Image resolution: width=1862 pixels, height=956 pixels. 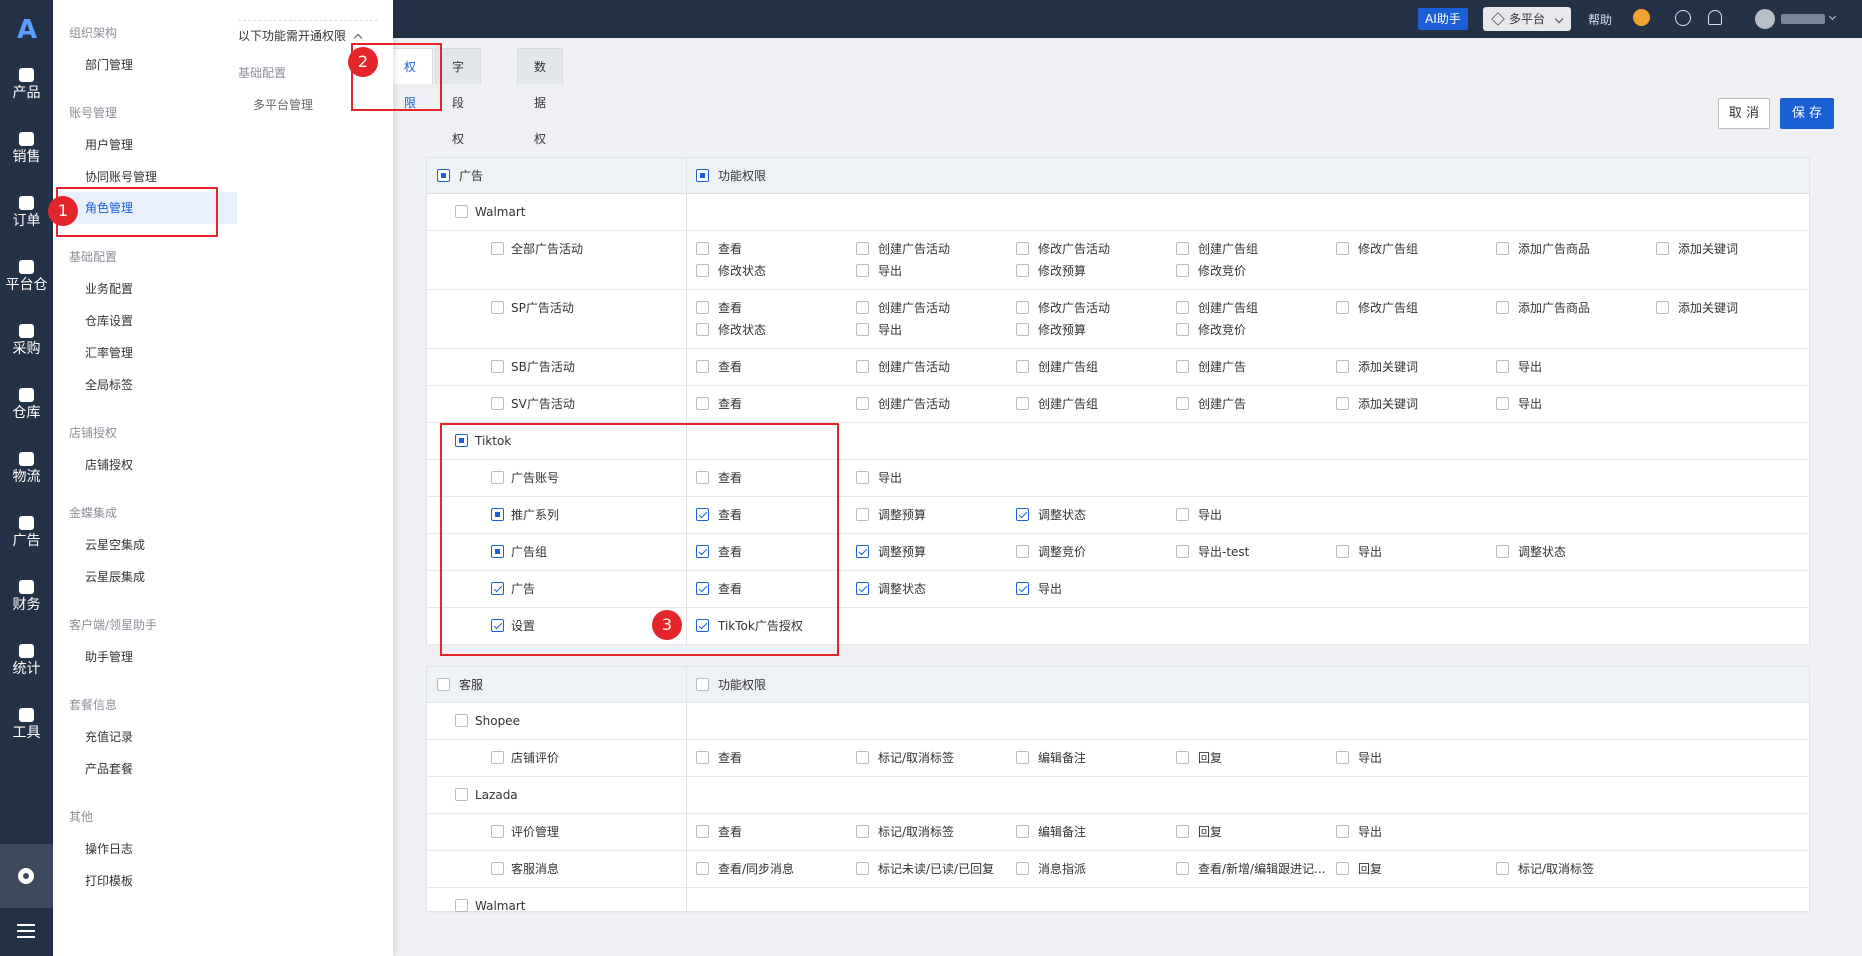 What do you see at coordinates (115, 576) in the screenshot?
I see `menu-item: 云星辰集成` at bounding box center [115, 576].